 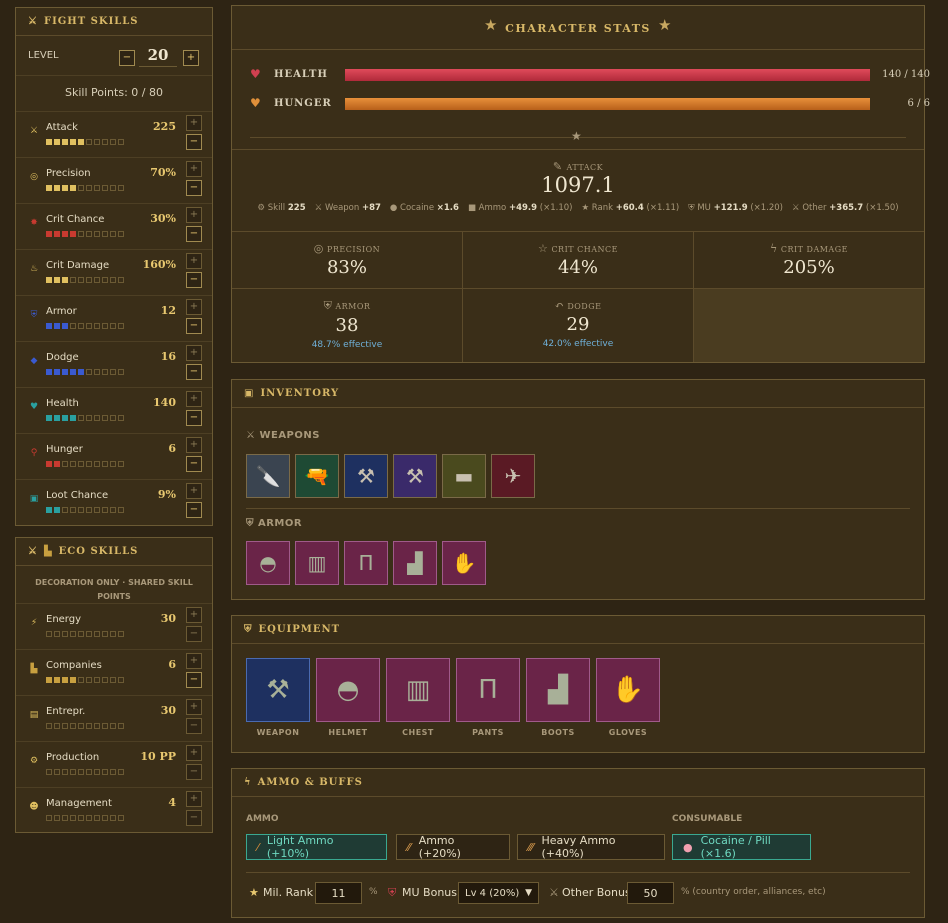 I want to click on swords-icon: ⚔, so click(x=554, y=892).